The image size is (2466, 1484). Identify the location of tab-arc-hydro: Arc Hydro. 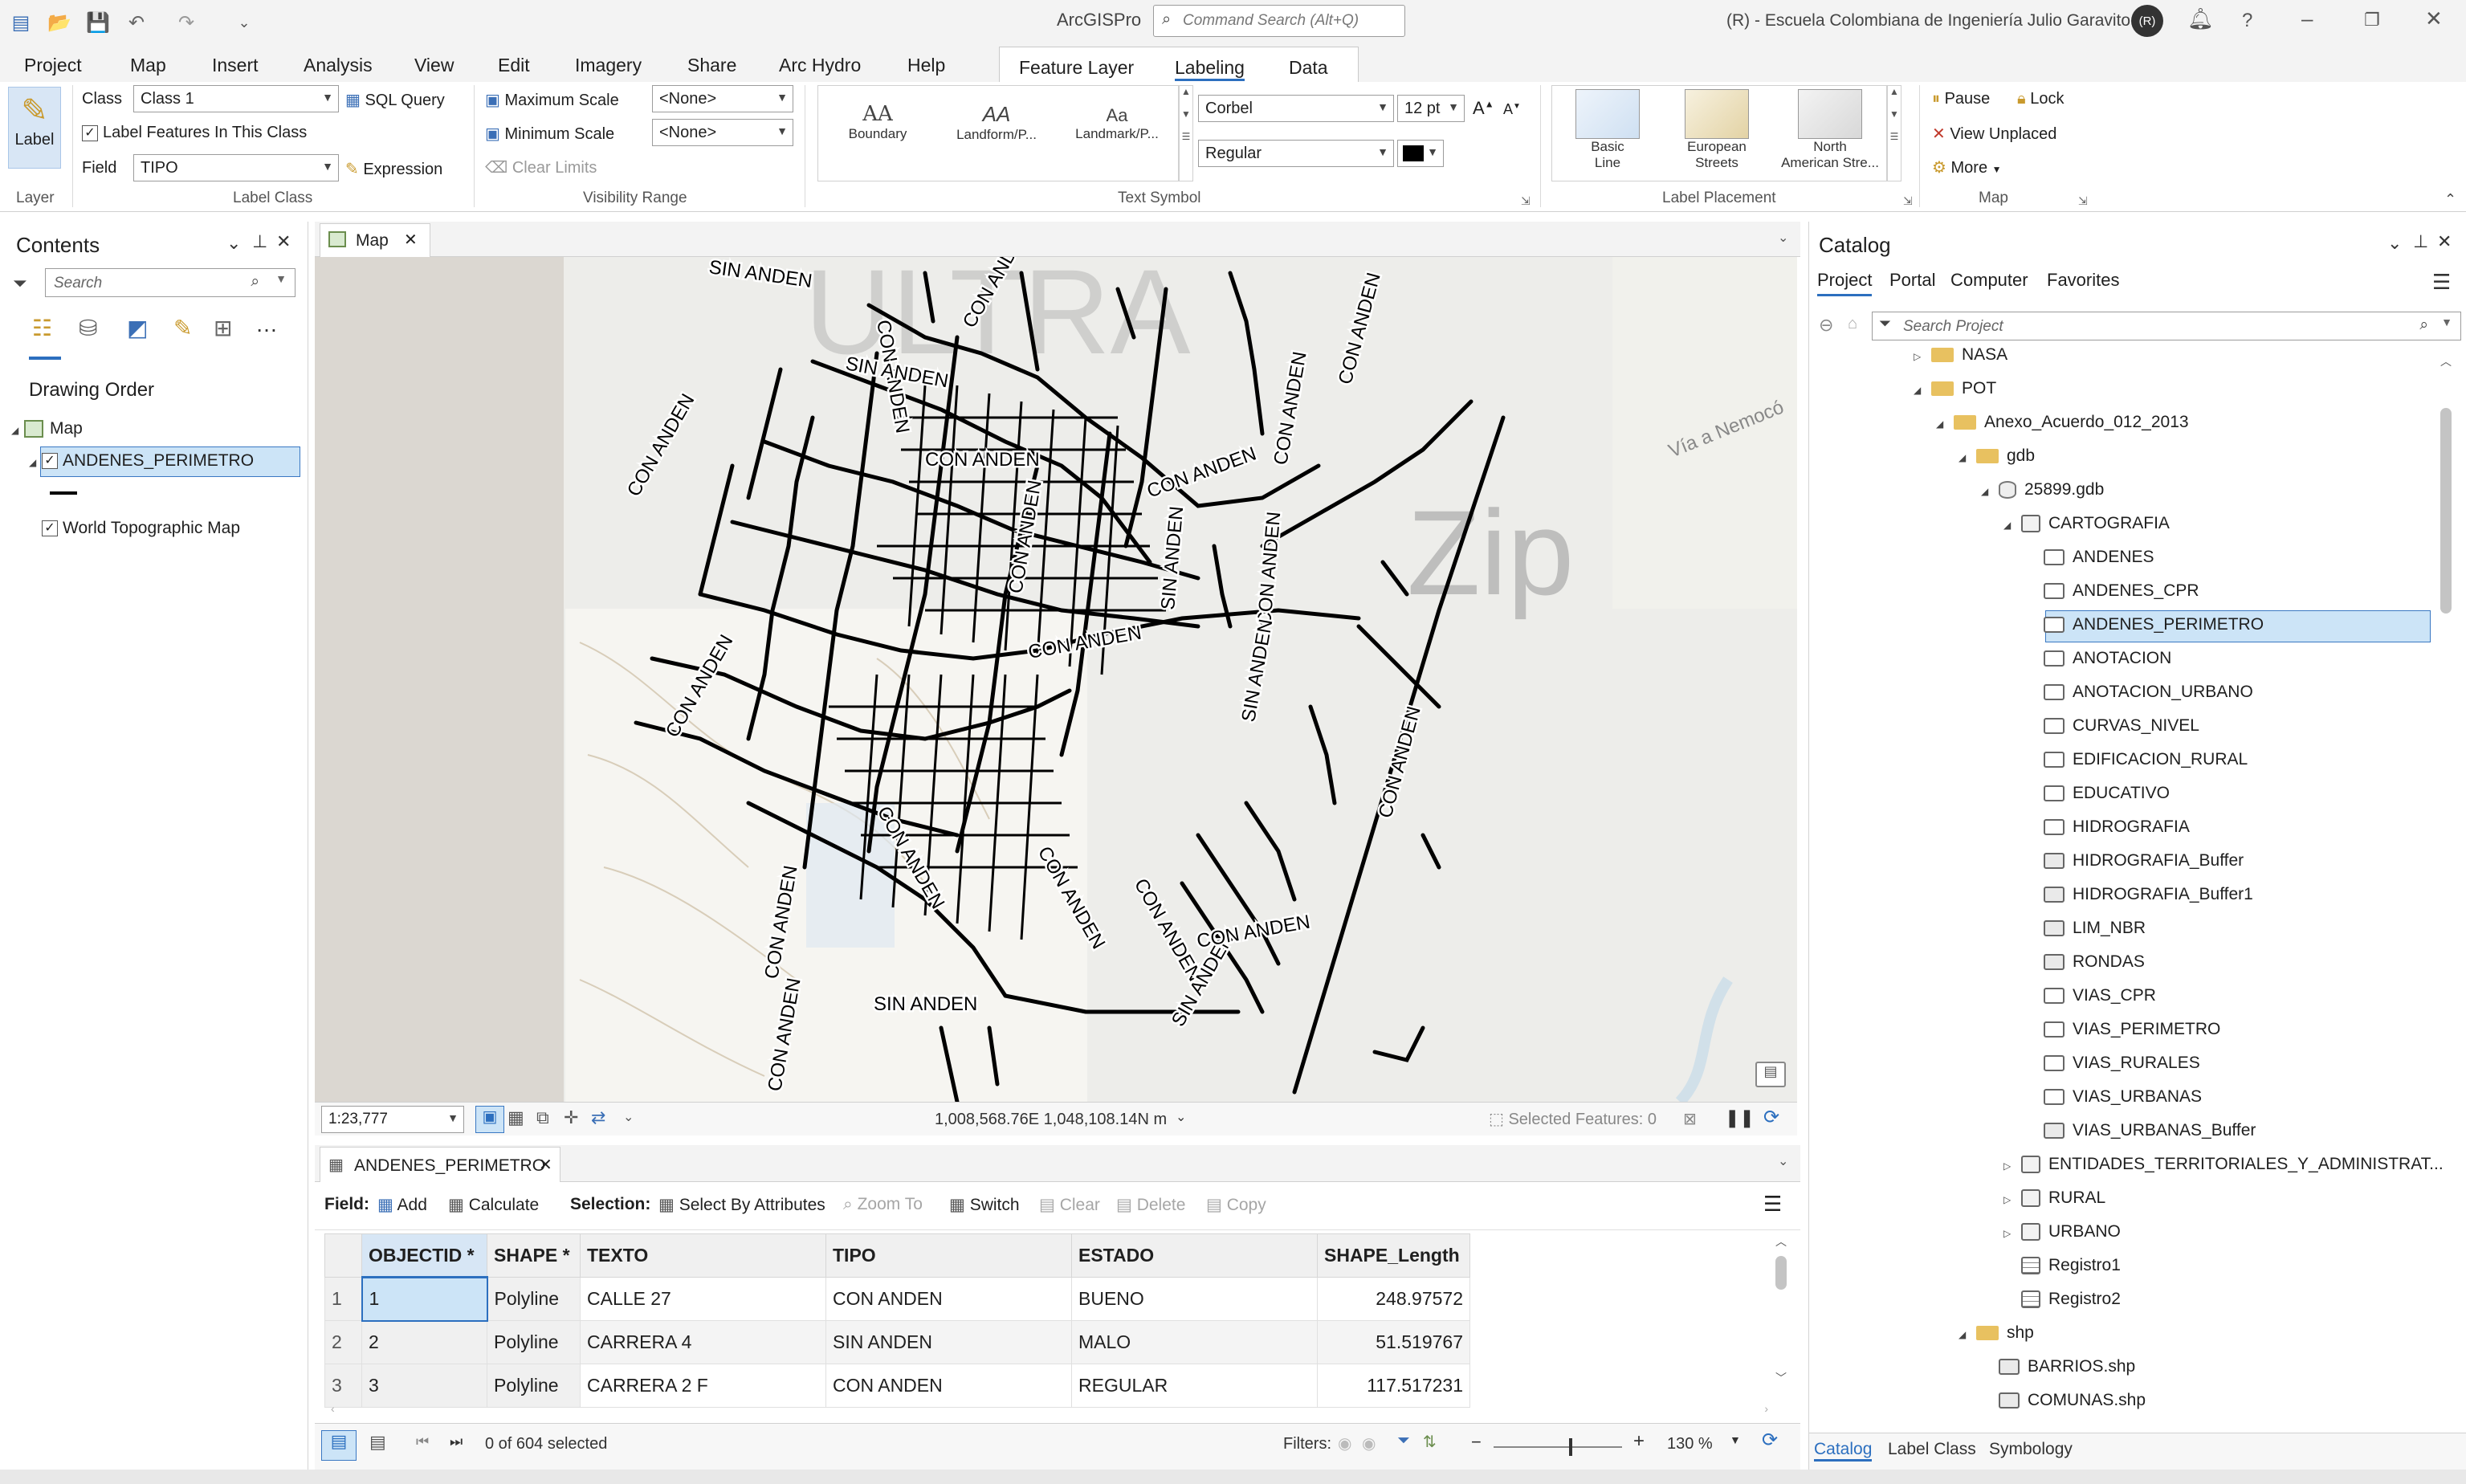
(820, 64).